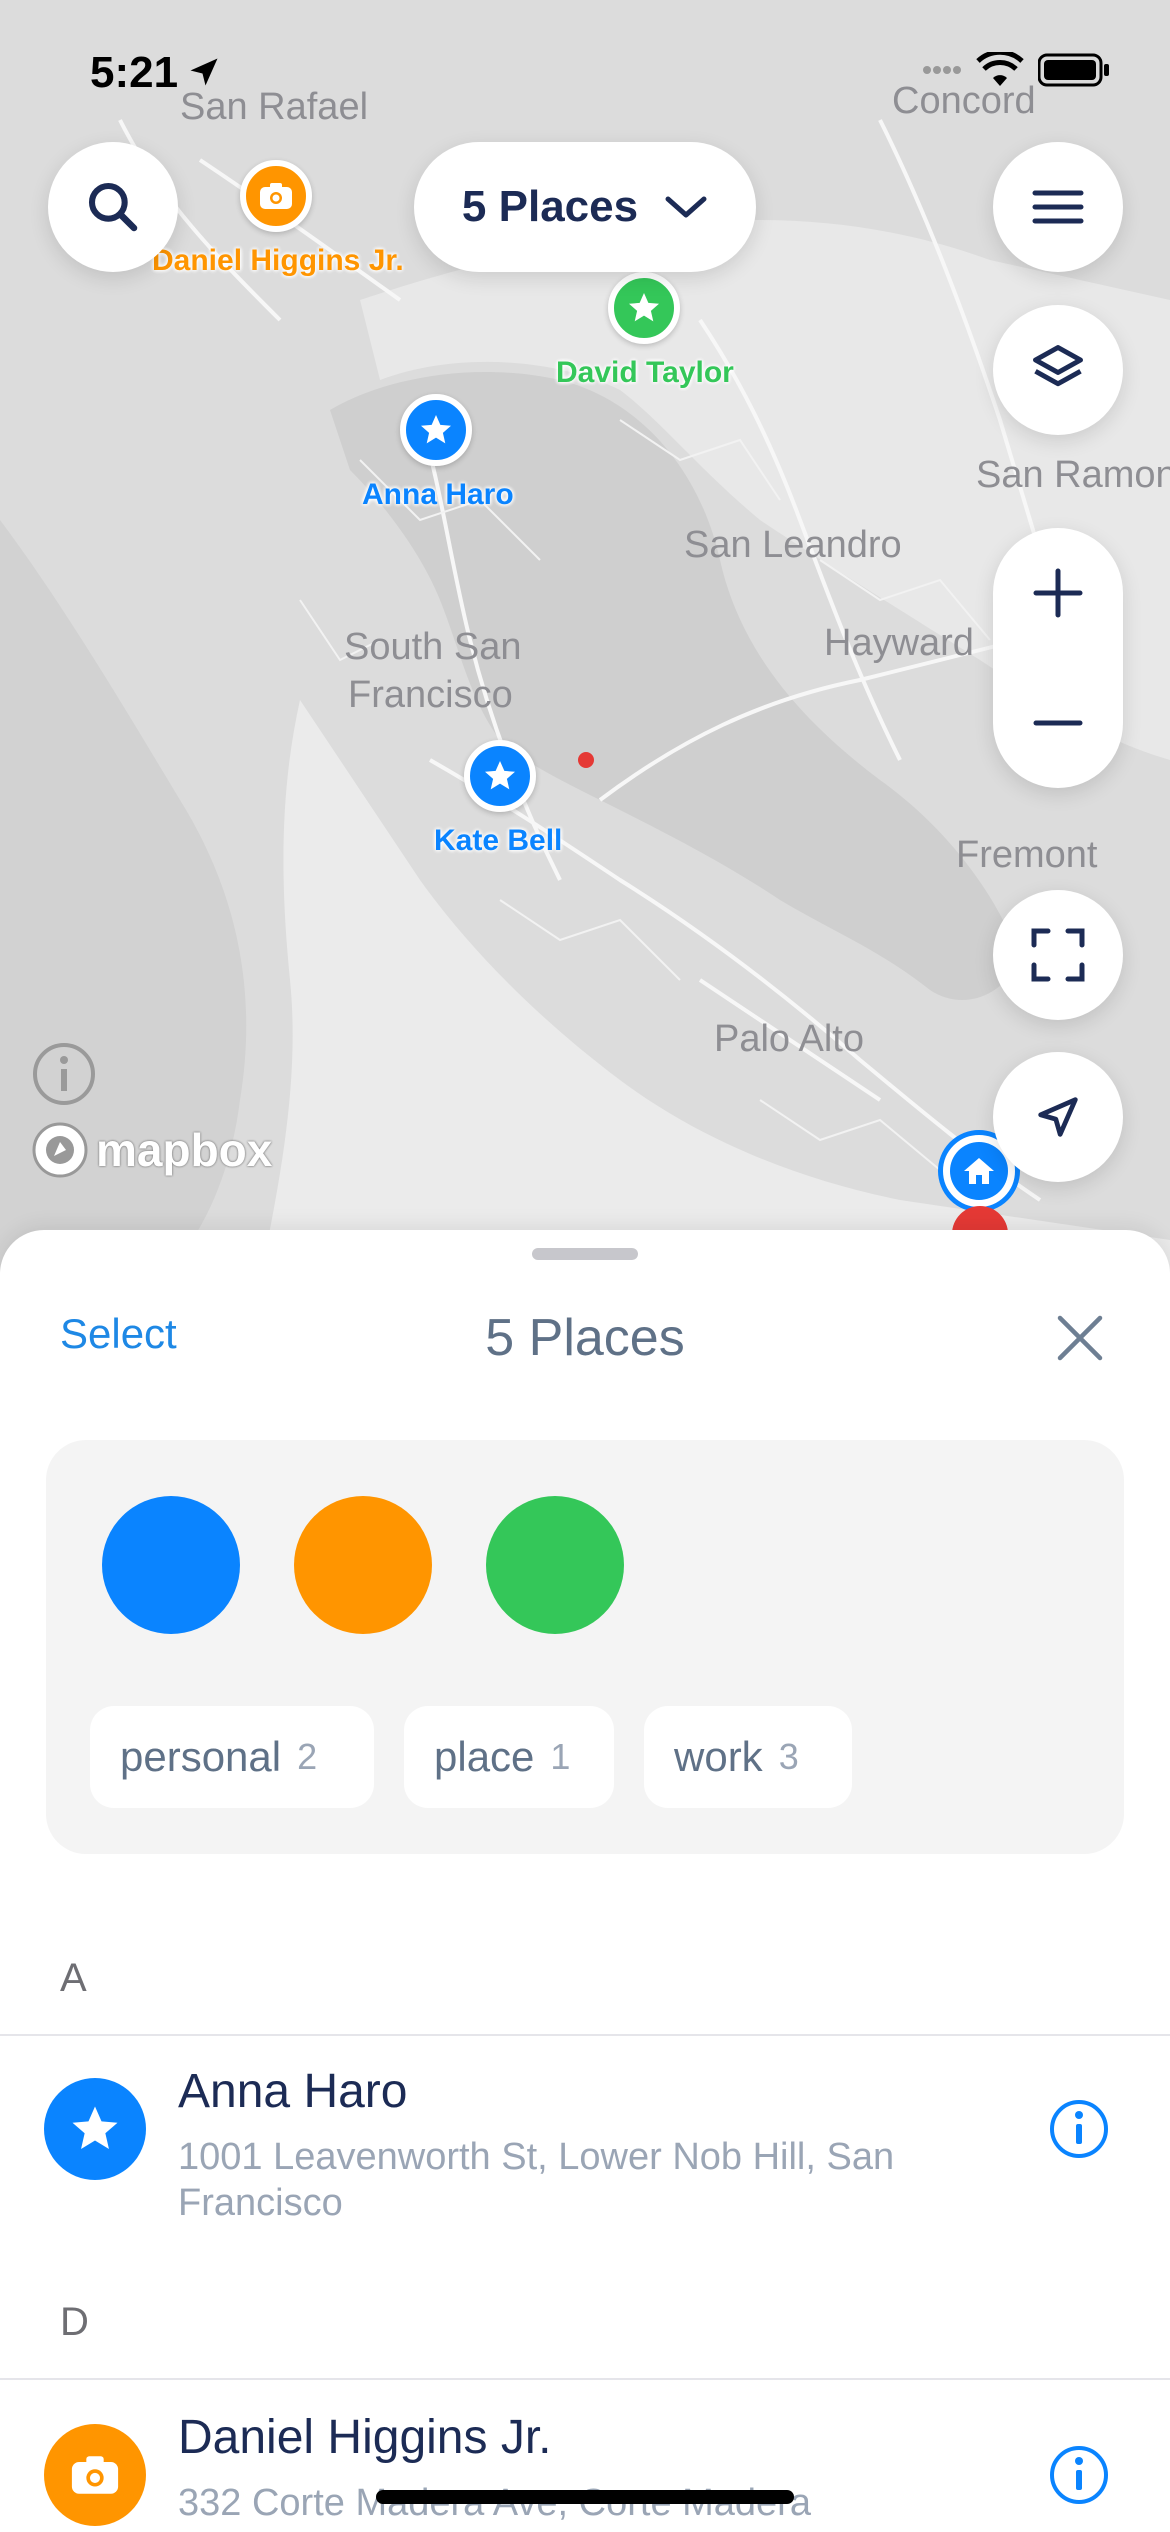  I want to click on tag-name: place, so click(484, 1756).